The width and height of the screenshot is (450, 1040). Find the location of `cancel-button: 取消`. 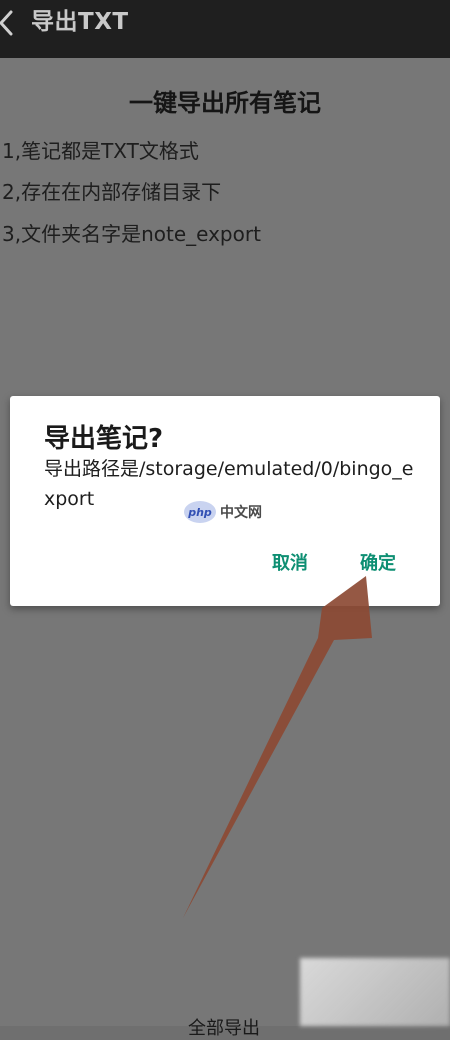

cancel-button: 取消 is located at coordinates (290, 562).